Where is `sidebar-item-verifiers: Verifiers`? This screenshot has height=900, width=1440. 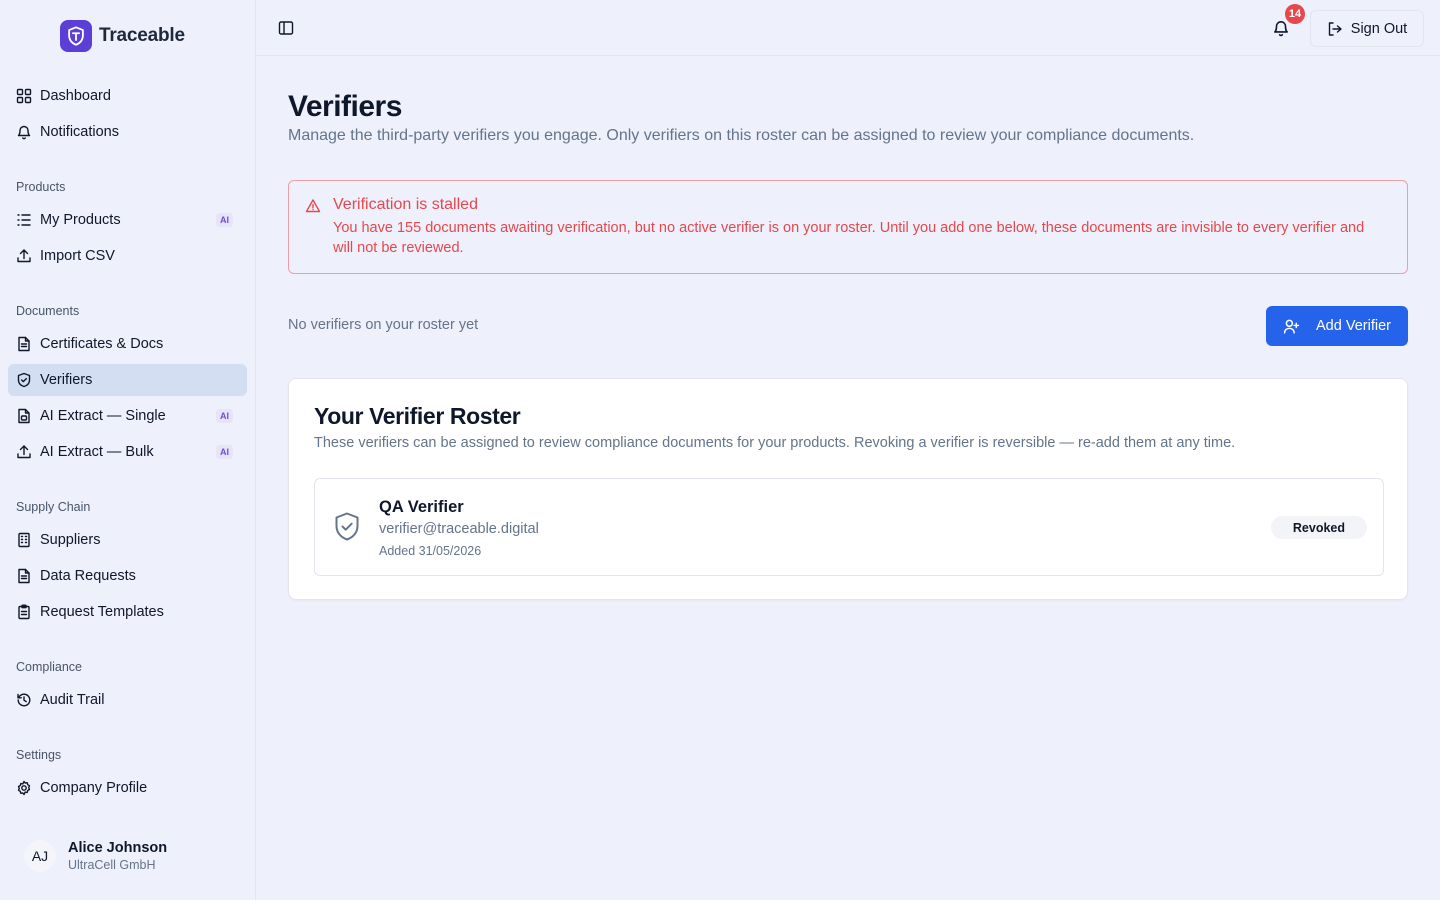 sidebar-item-verifiers: Verifiers is located at coordinates (127, 380).